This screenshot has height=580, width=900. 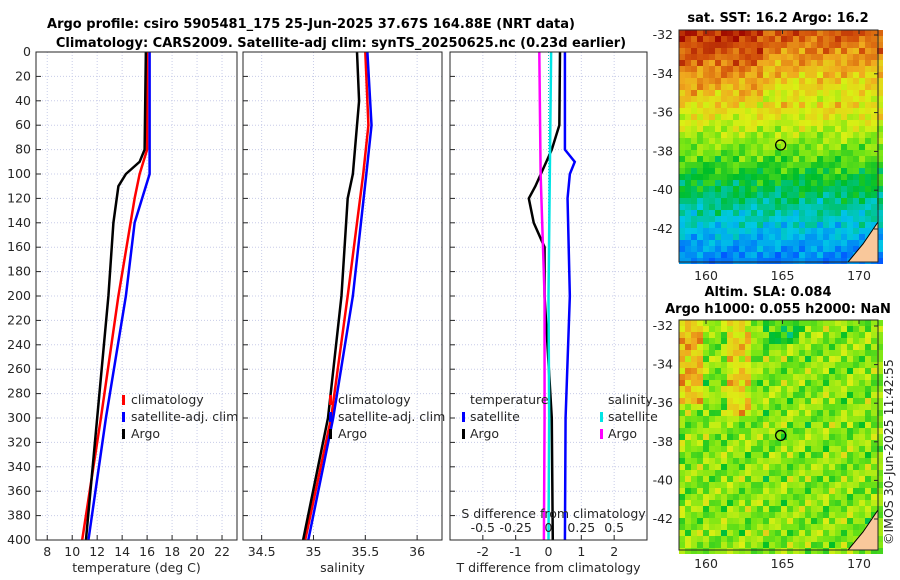 What do you see at coordinates (97, 551) in the screenshot?
I see `x-tick-label: 12` at bounding box center [97, 551].